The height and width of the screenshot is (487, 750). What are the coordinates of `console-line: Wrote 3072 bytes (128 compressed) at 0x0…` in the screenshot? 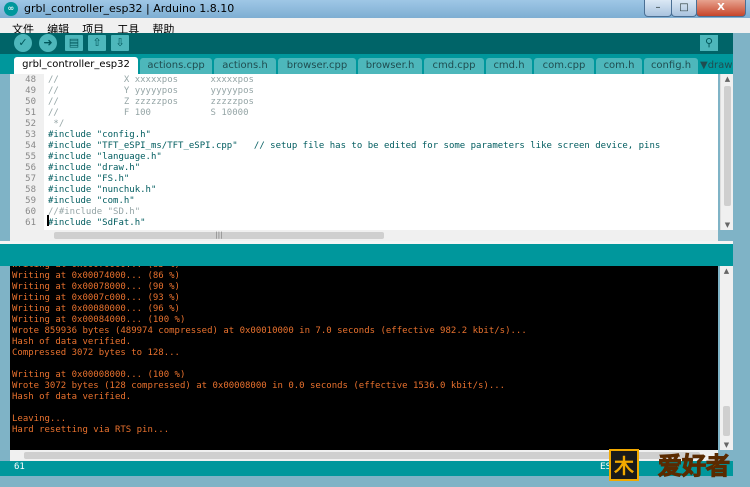 It's located at (259, 386).